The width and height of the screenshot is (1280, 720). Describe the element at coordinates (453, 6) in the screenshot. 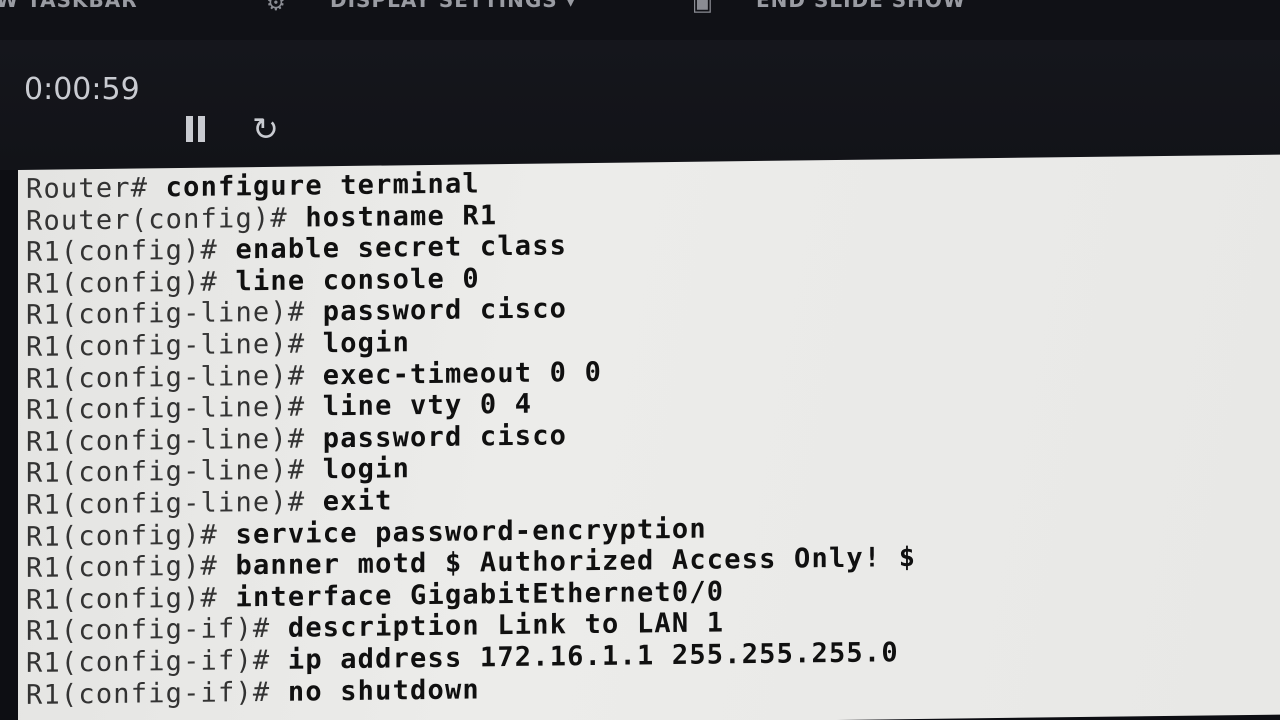

I see `display-settings-button: DISPLAY SETTINGS ▾` at that location.